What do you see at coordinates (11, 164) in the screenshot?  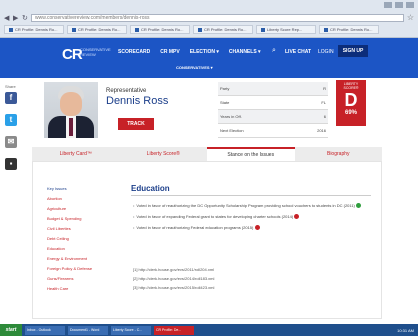 I see `comment-icon: ▪` at bounding box center [11, 164].